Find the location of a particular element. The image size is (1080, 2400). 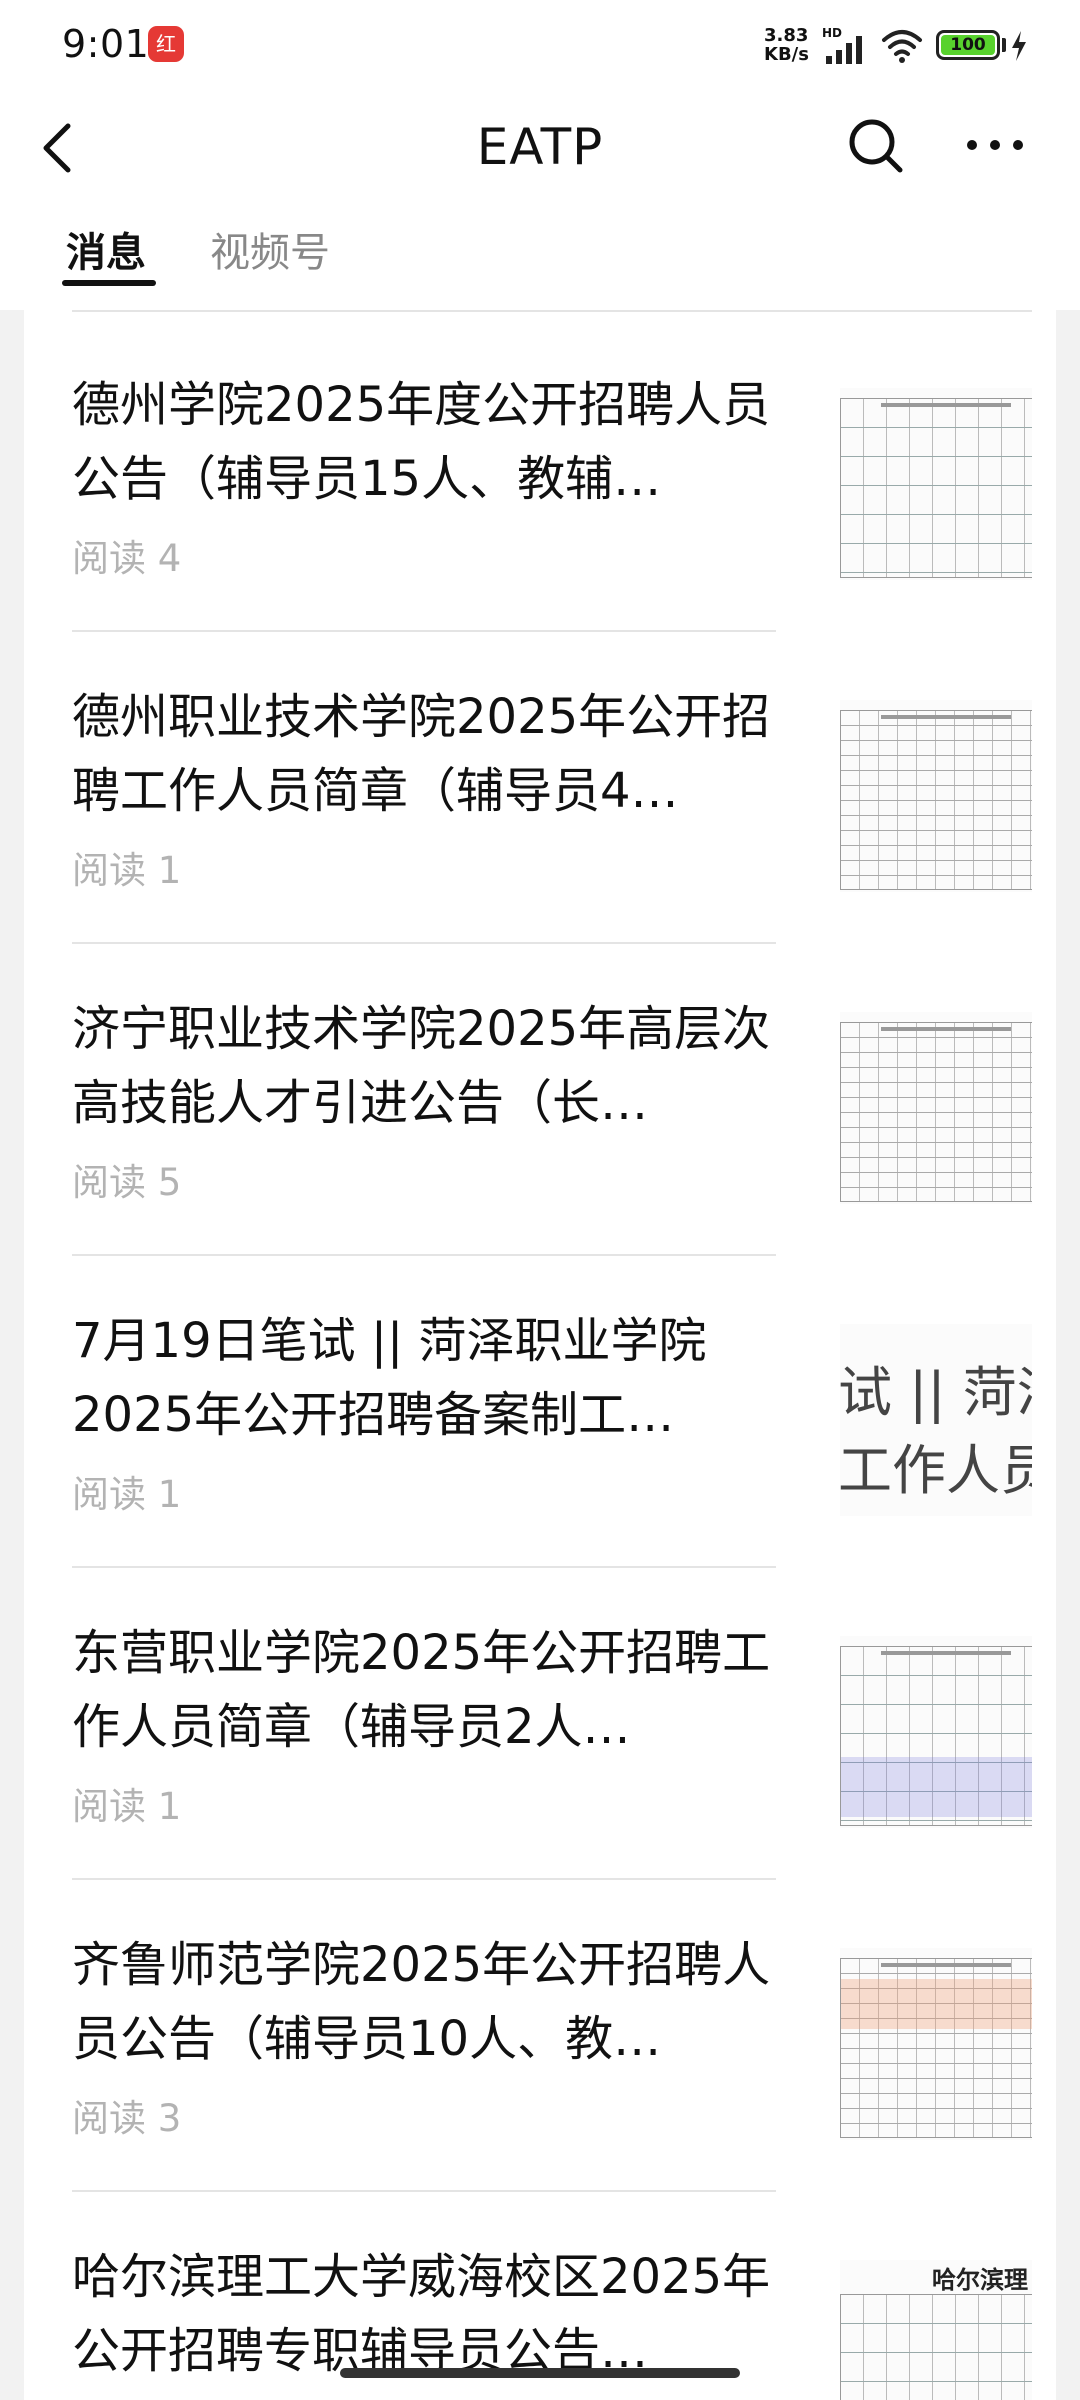

app-notification-icon: 红 is located at coordinates (166, 44).